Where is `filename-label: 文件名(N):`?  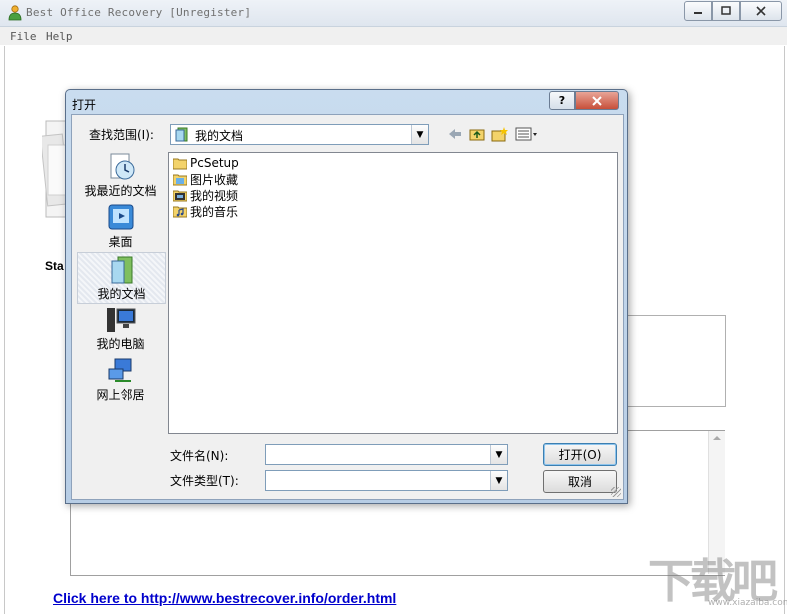 filename-label: 文件名(N): is located at coordinates (199, 456).